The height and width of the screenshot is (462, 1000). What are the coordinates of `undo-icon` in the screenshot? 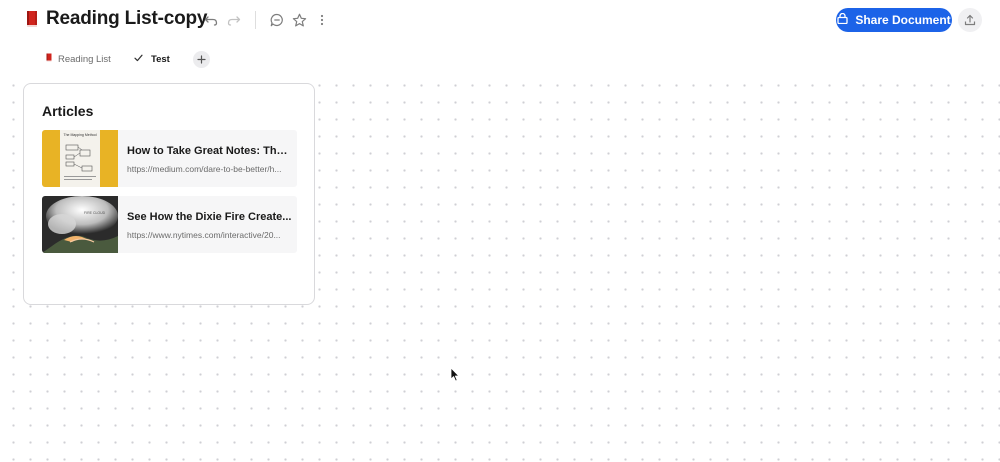 It's located at (211, 20).